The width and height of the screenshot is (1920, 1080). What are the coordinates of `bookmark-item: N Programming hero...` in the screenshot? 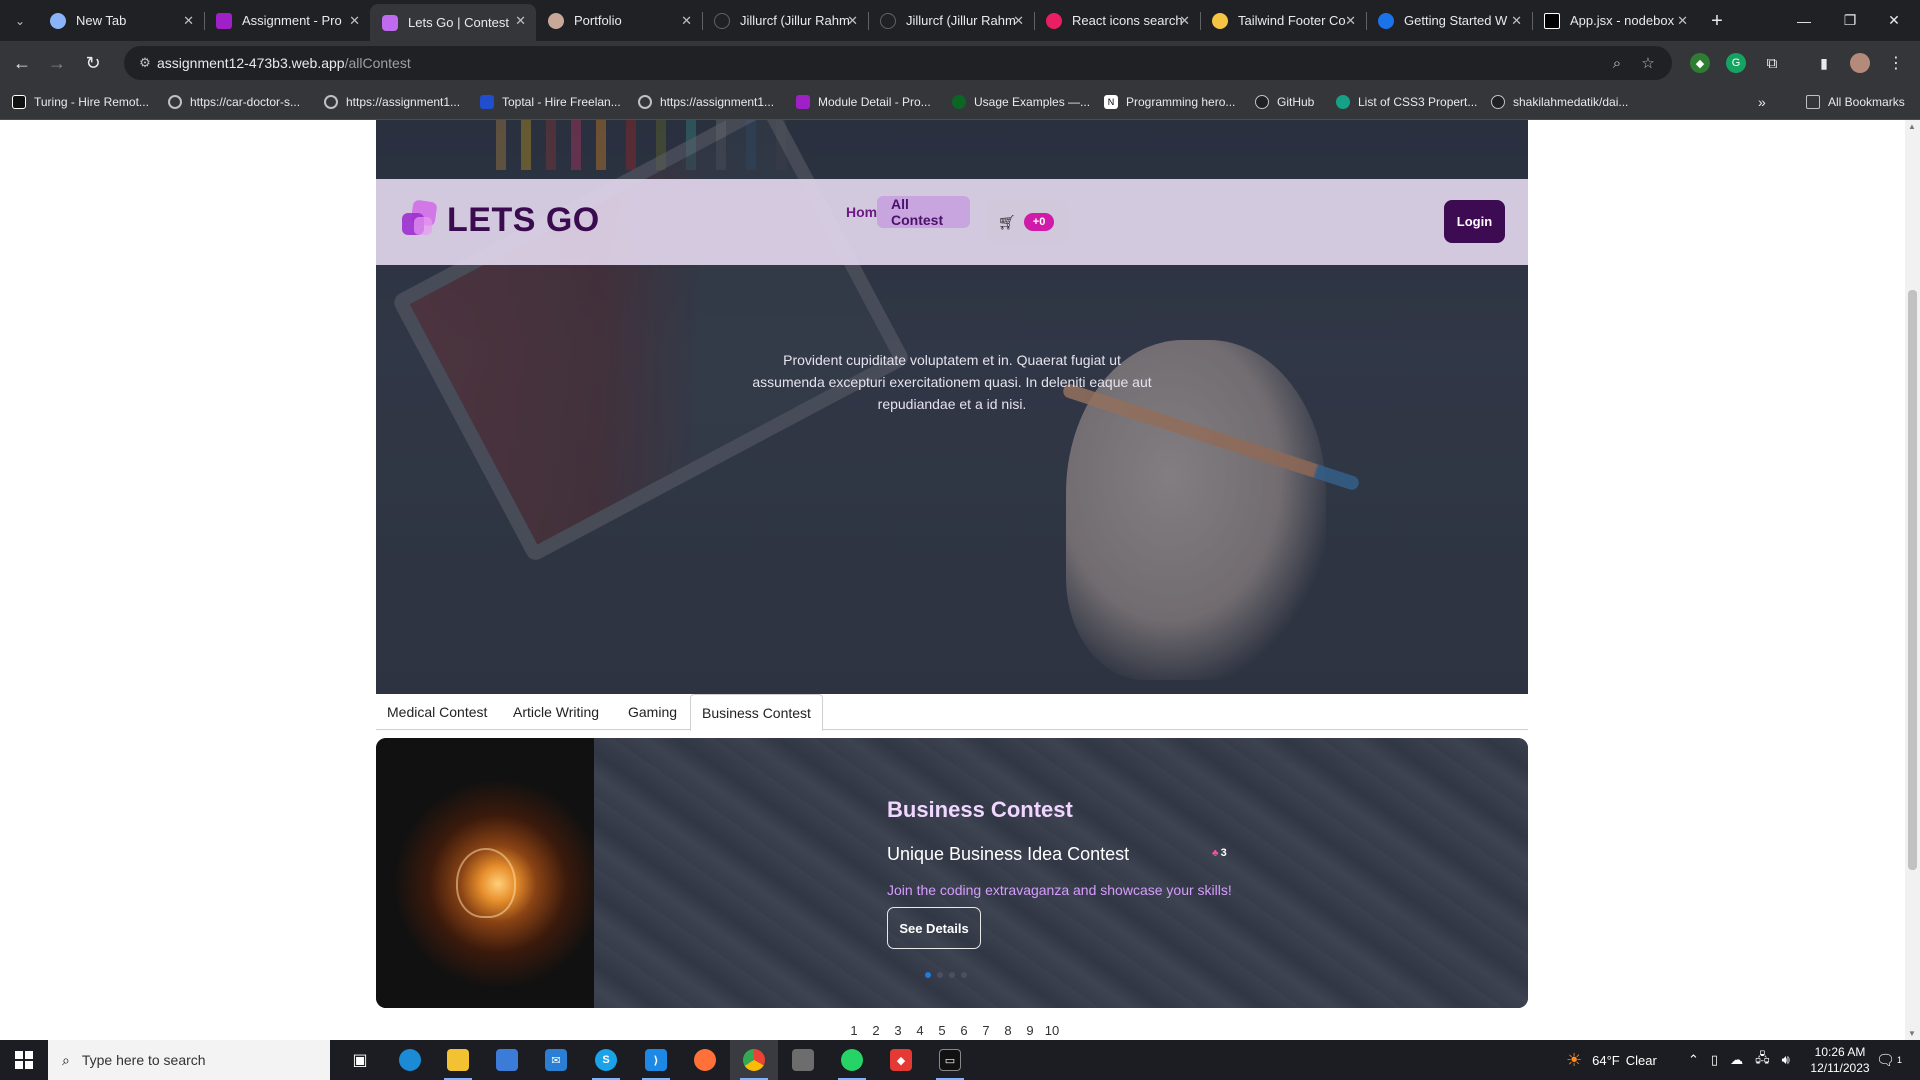 It's located at (1169, 102).